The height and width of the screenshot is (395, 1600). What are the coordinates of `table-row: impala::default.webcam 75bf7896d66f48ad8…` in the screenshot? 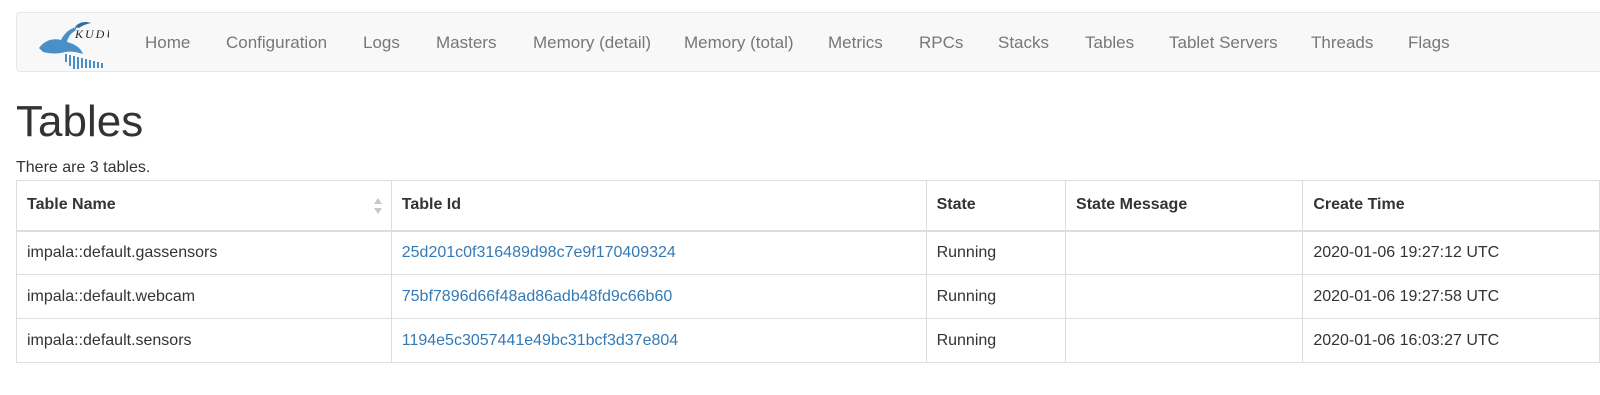 It's located at (808, 296).